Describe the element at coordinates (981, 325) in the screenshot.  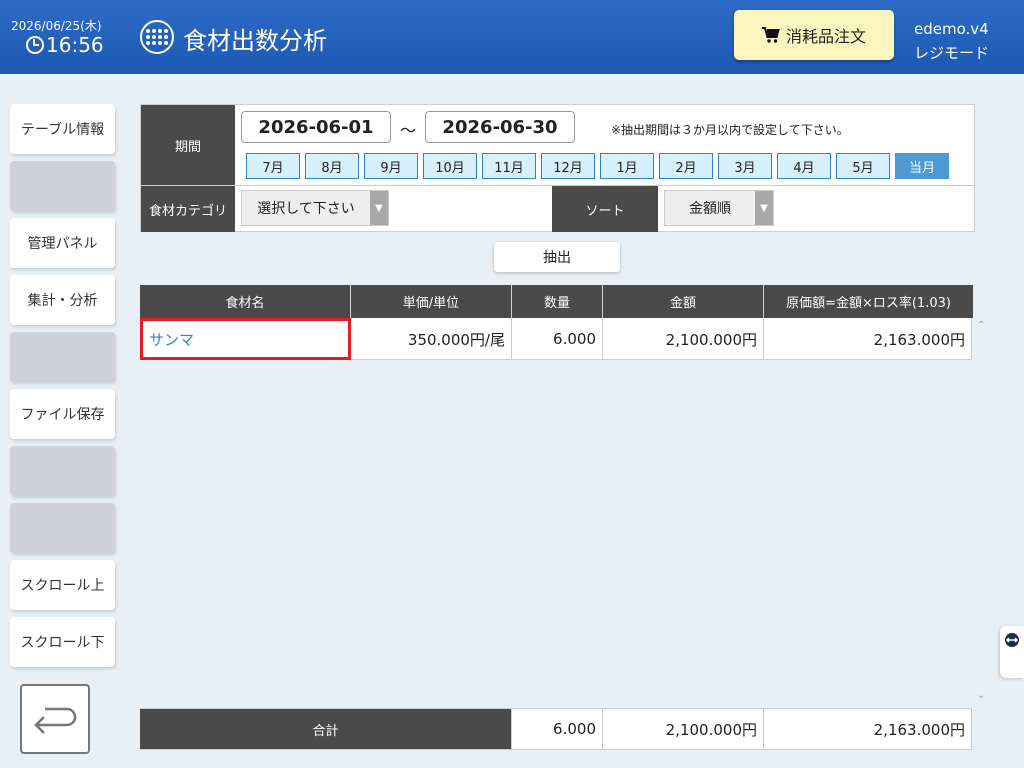
I see `chevron-up-icon: ⌃` at that location.